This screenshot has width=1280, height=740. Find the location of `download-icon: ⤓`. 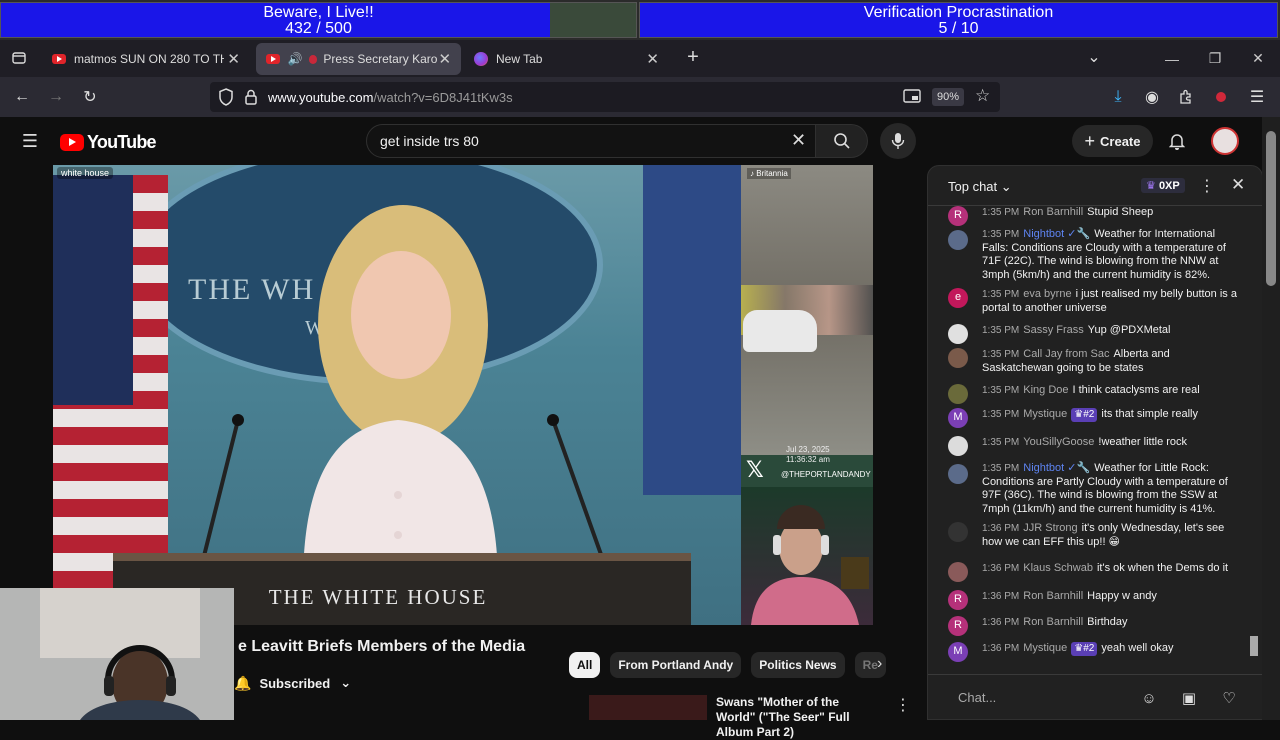

download-icon: ⤓ is located at coordinates (1118, 97).